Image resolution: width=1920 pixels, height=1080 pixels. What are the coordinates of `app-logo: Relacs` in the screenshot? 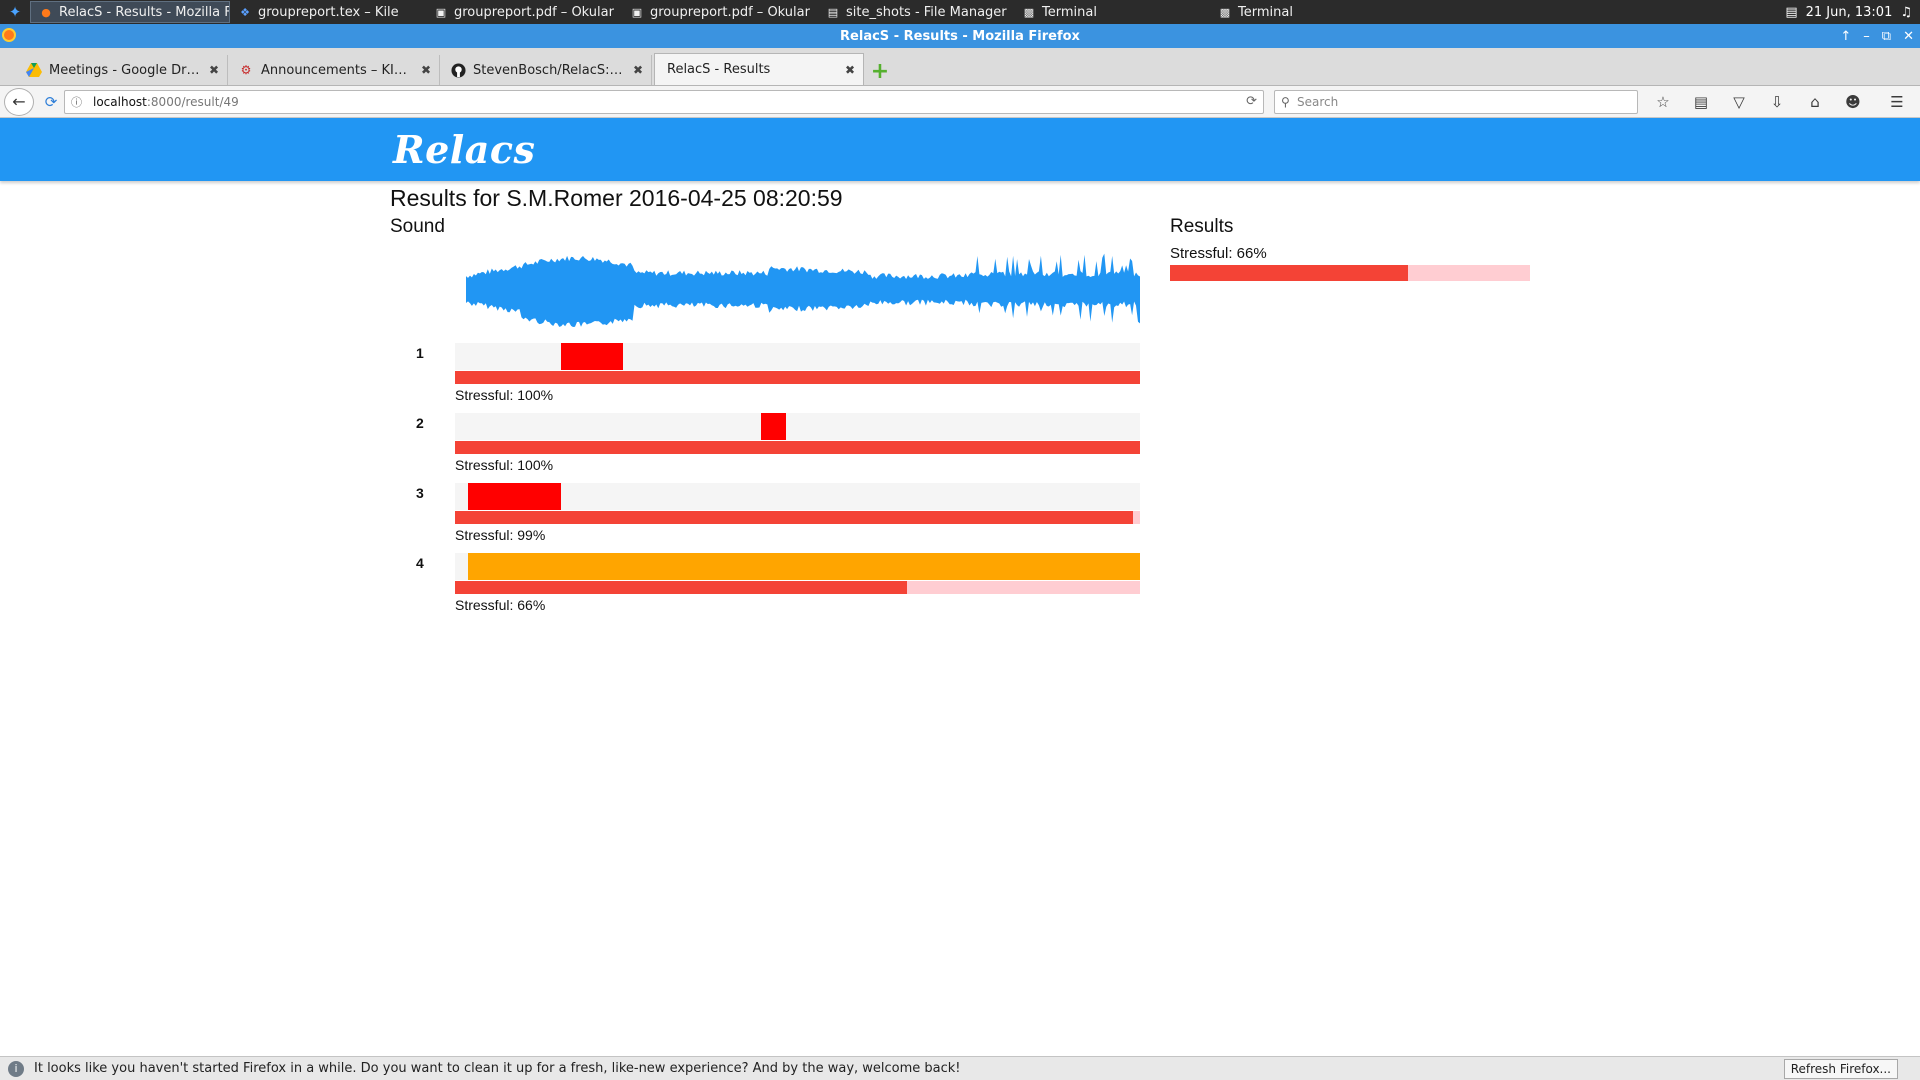 It's located at (464, 149).